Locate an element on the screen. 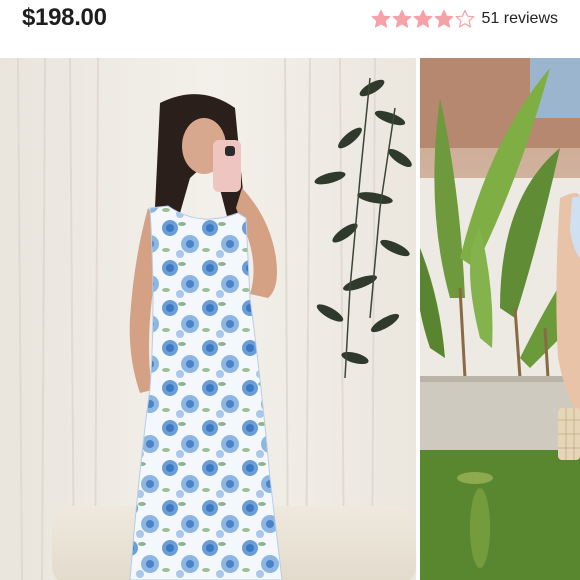 The width and height of the screenshot is (580, 580). price-label: $198.00 is located at coordinates (64, 17).